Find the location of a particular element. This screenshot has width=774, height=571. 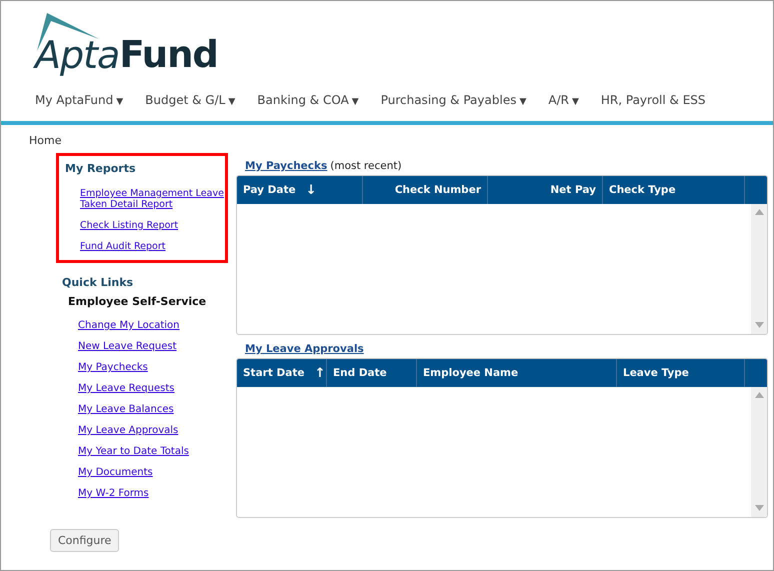

panel-title-link: My Paychecks is located at coordinates (286, 166).